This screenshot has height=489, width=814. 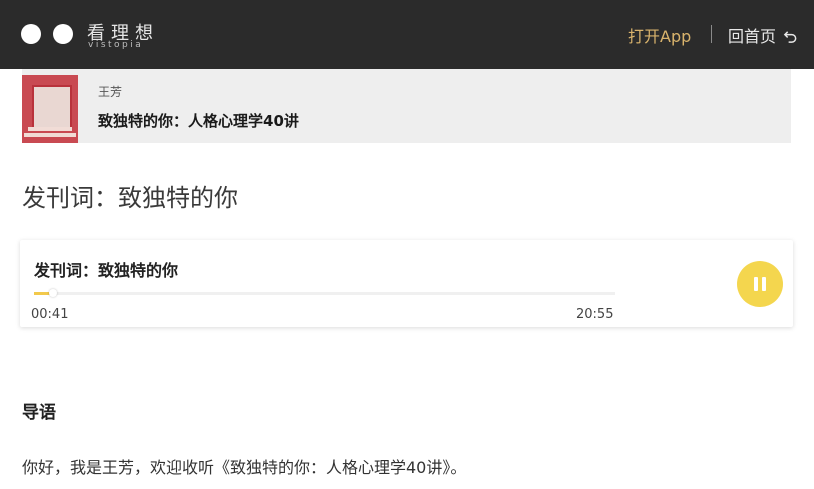 I want to click on total-time: 20:55, so click(x=595, y=314).